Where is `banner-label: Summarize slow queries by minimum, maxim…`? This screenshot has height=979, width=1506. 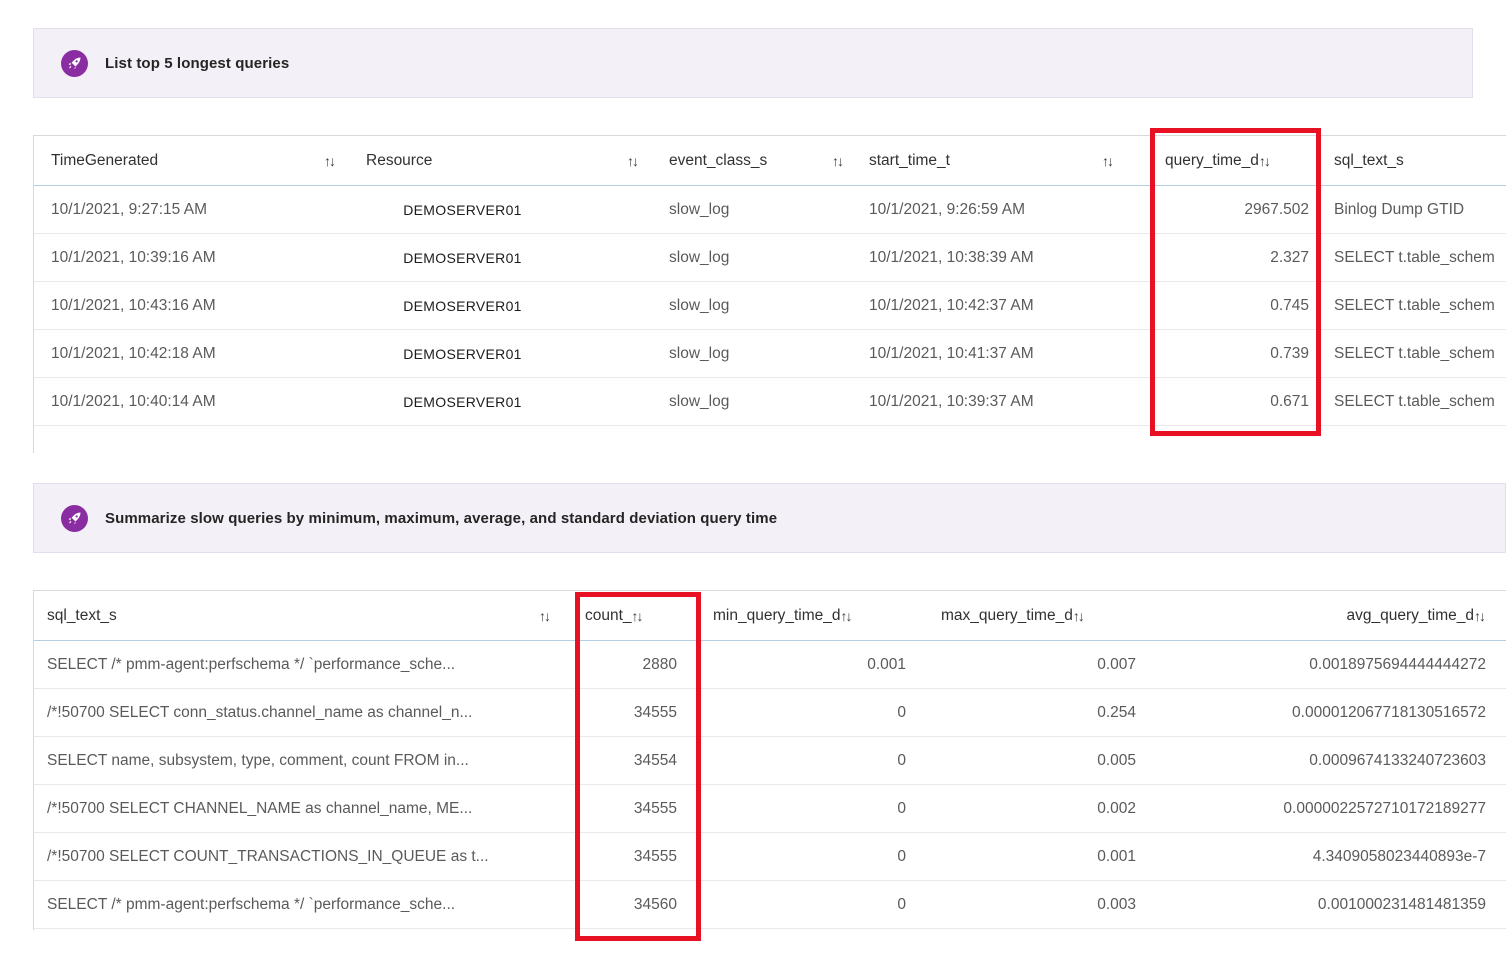 banner-label: Summarize slow queries by minimum, maxim… is located at coordinates (441, 518).